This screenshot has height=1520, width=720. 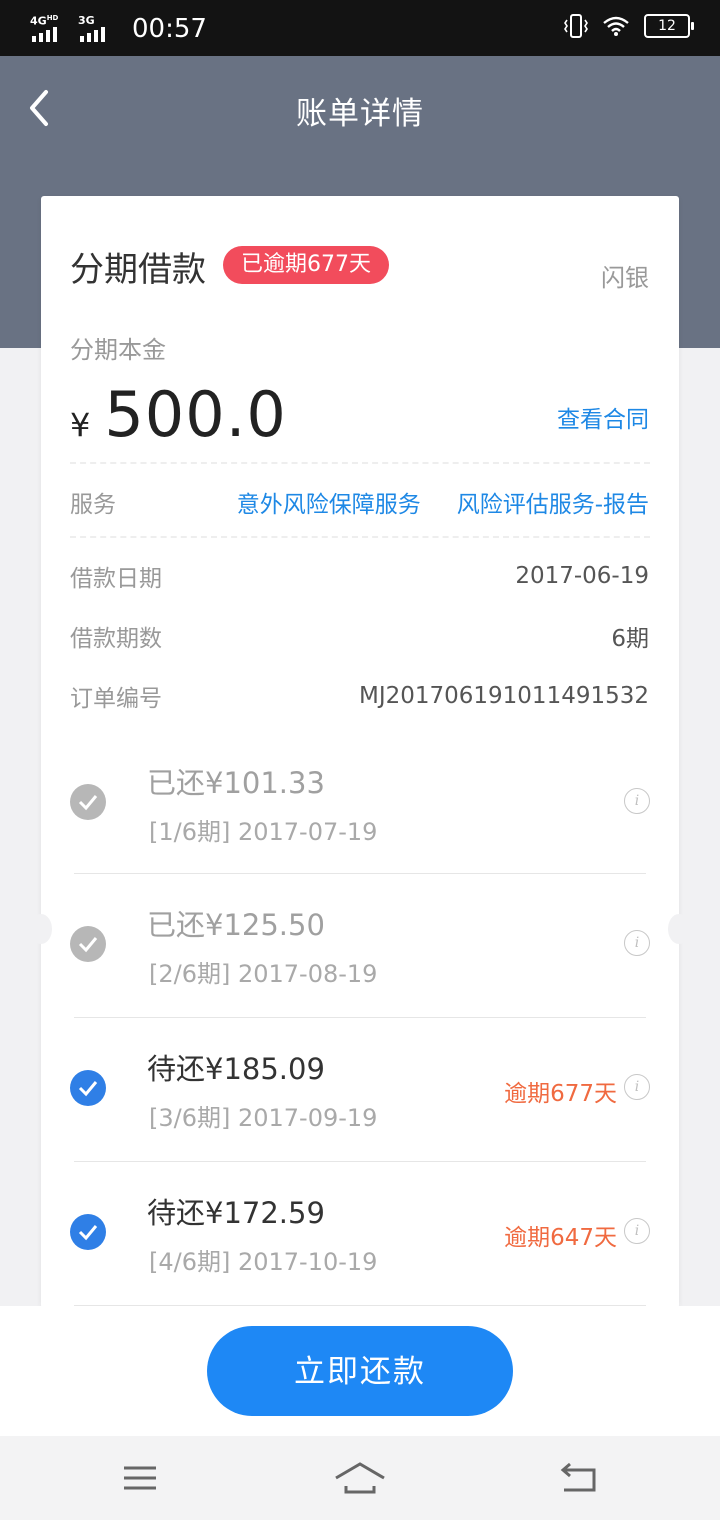 What do you see at coordinates (603, 417) in the screenshot?
I see `view-contract-link: 查看合同` at bounding box center [603, 417].